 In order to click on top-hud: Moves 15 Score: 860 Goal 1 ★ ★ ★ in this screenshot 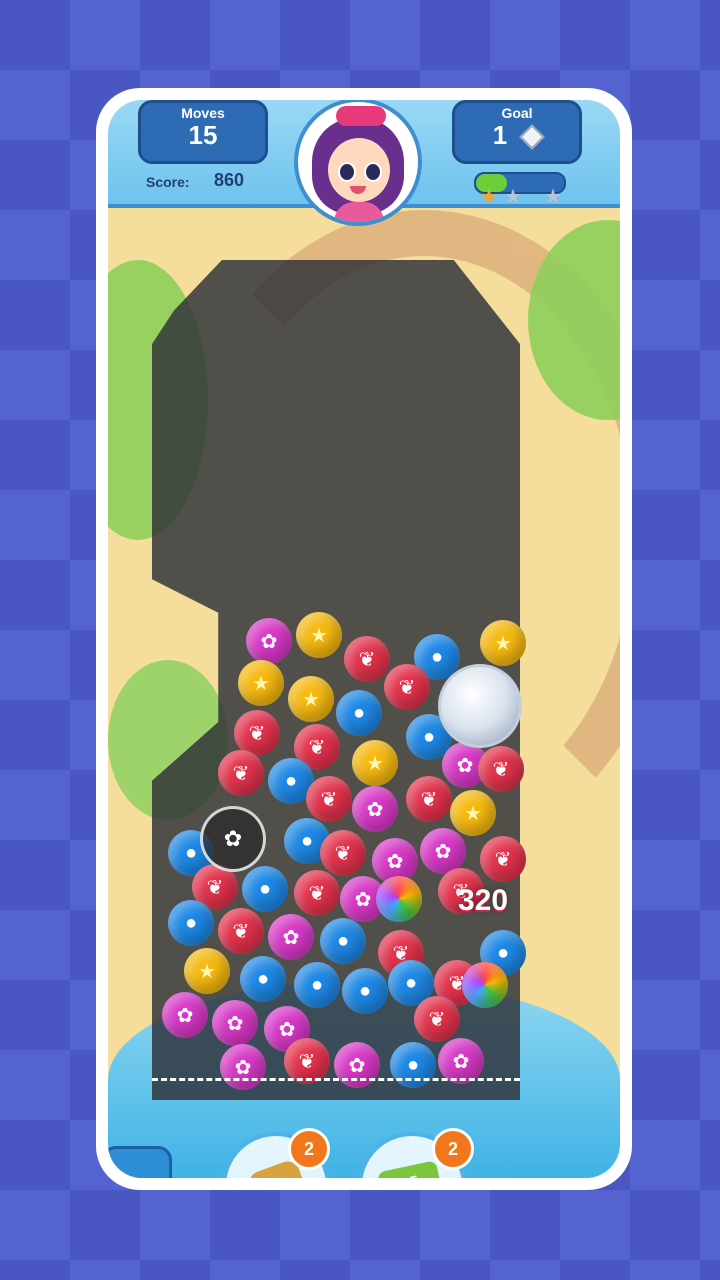, I will do `click(364, 163)`.